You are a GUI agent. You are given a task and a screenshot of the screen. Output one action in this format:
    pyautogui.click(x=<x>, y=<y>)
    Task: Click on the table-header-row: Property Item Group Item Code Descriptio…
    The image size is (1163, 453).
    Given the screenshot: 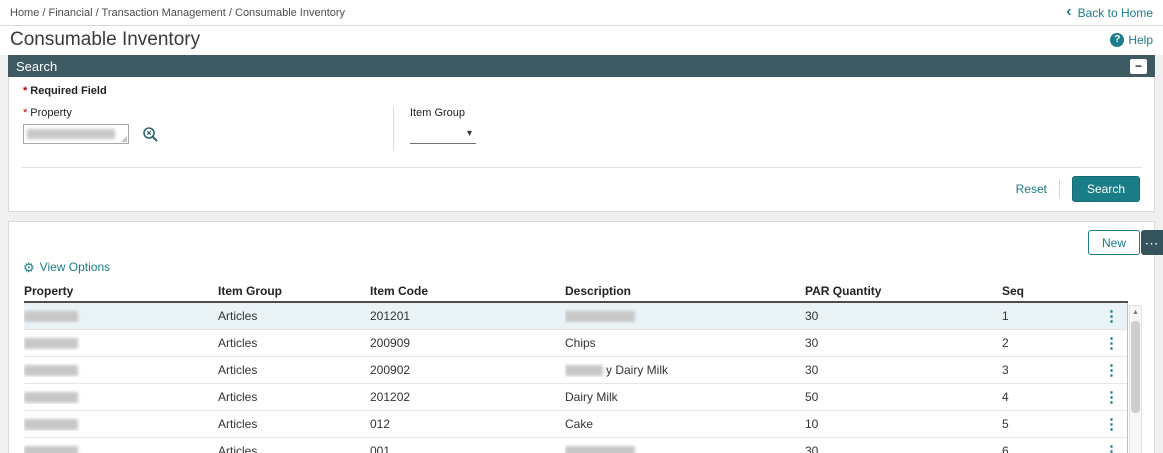 What is the action you would take?
    pyautogui.click(x=576, y=292)
    